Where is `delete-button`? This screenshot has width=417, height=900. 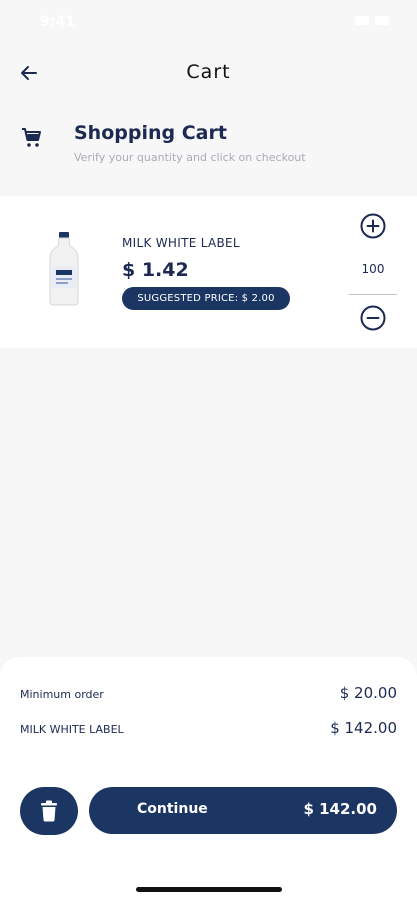
delete-button is located at coordinates (49, 811).